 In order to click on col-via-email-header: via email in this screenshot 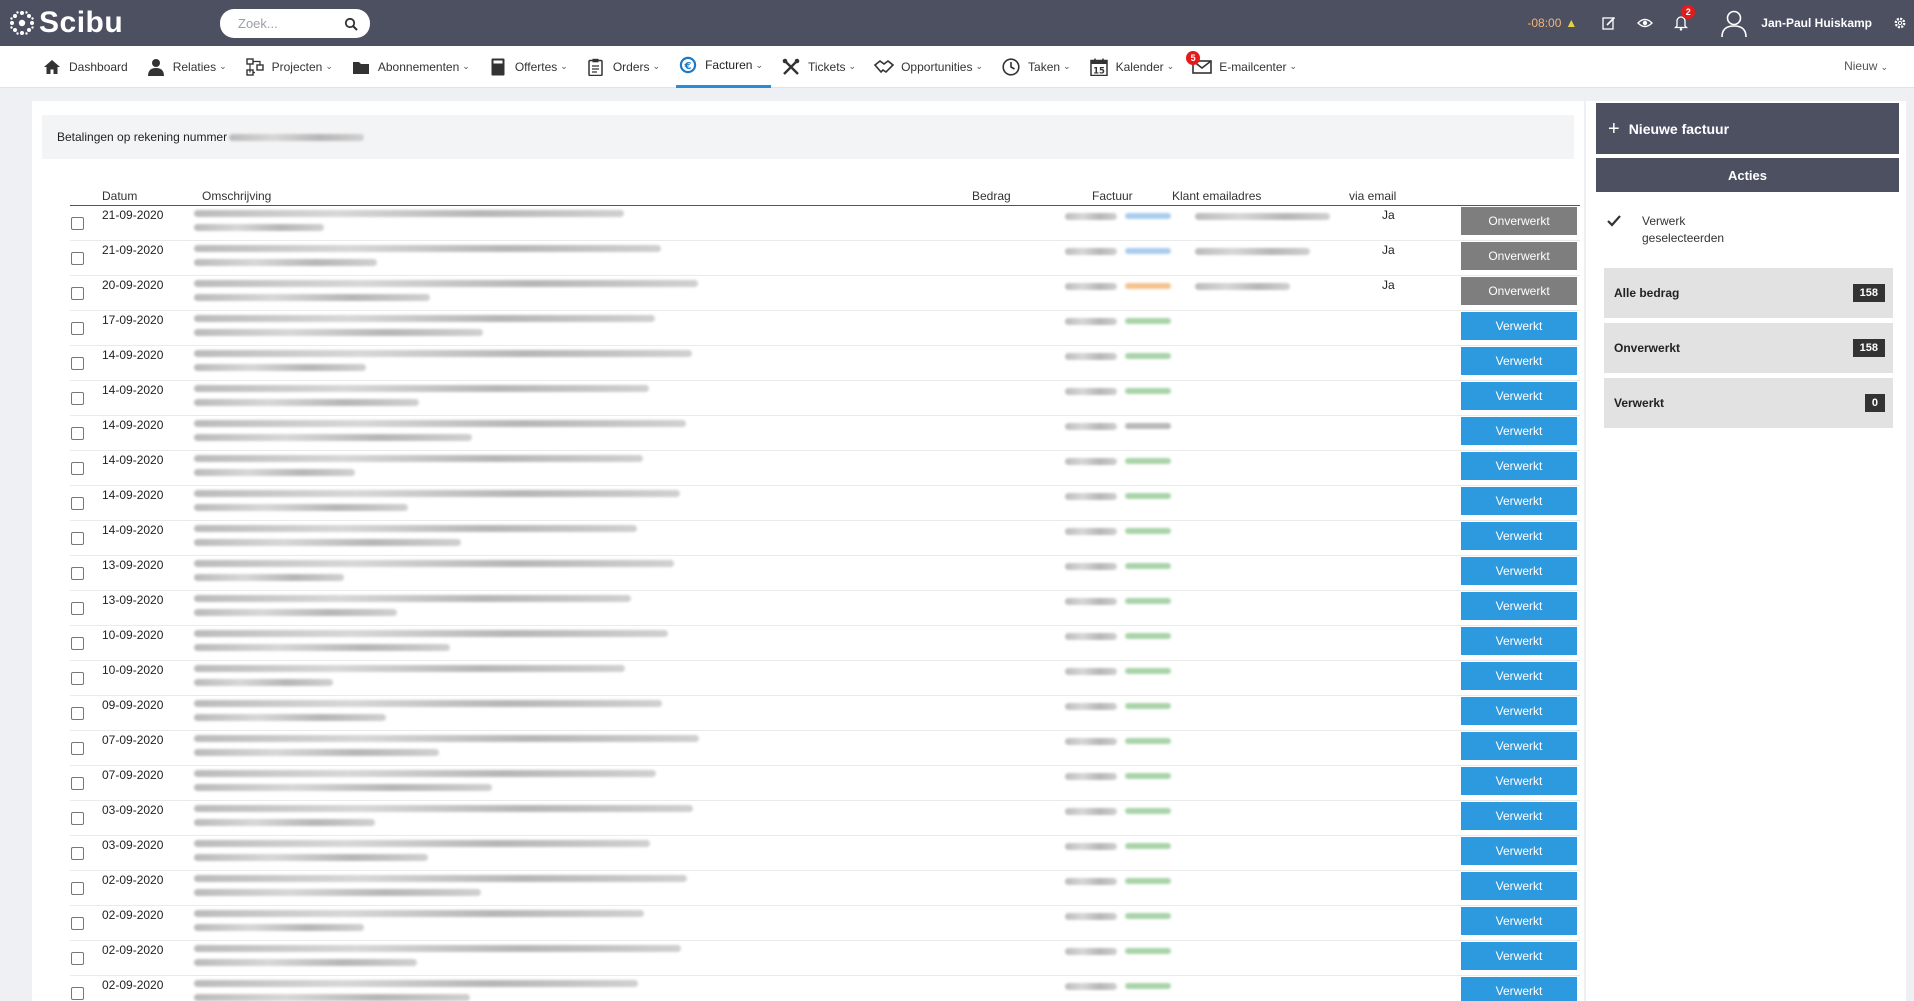, I will do `click(1372, 196)`.